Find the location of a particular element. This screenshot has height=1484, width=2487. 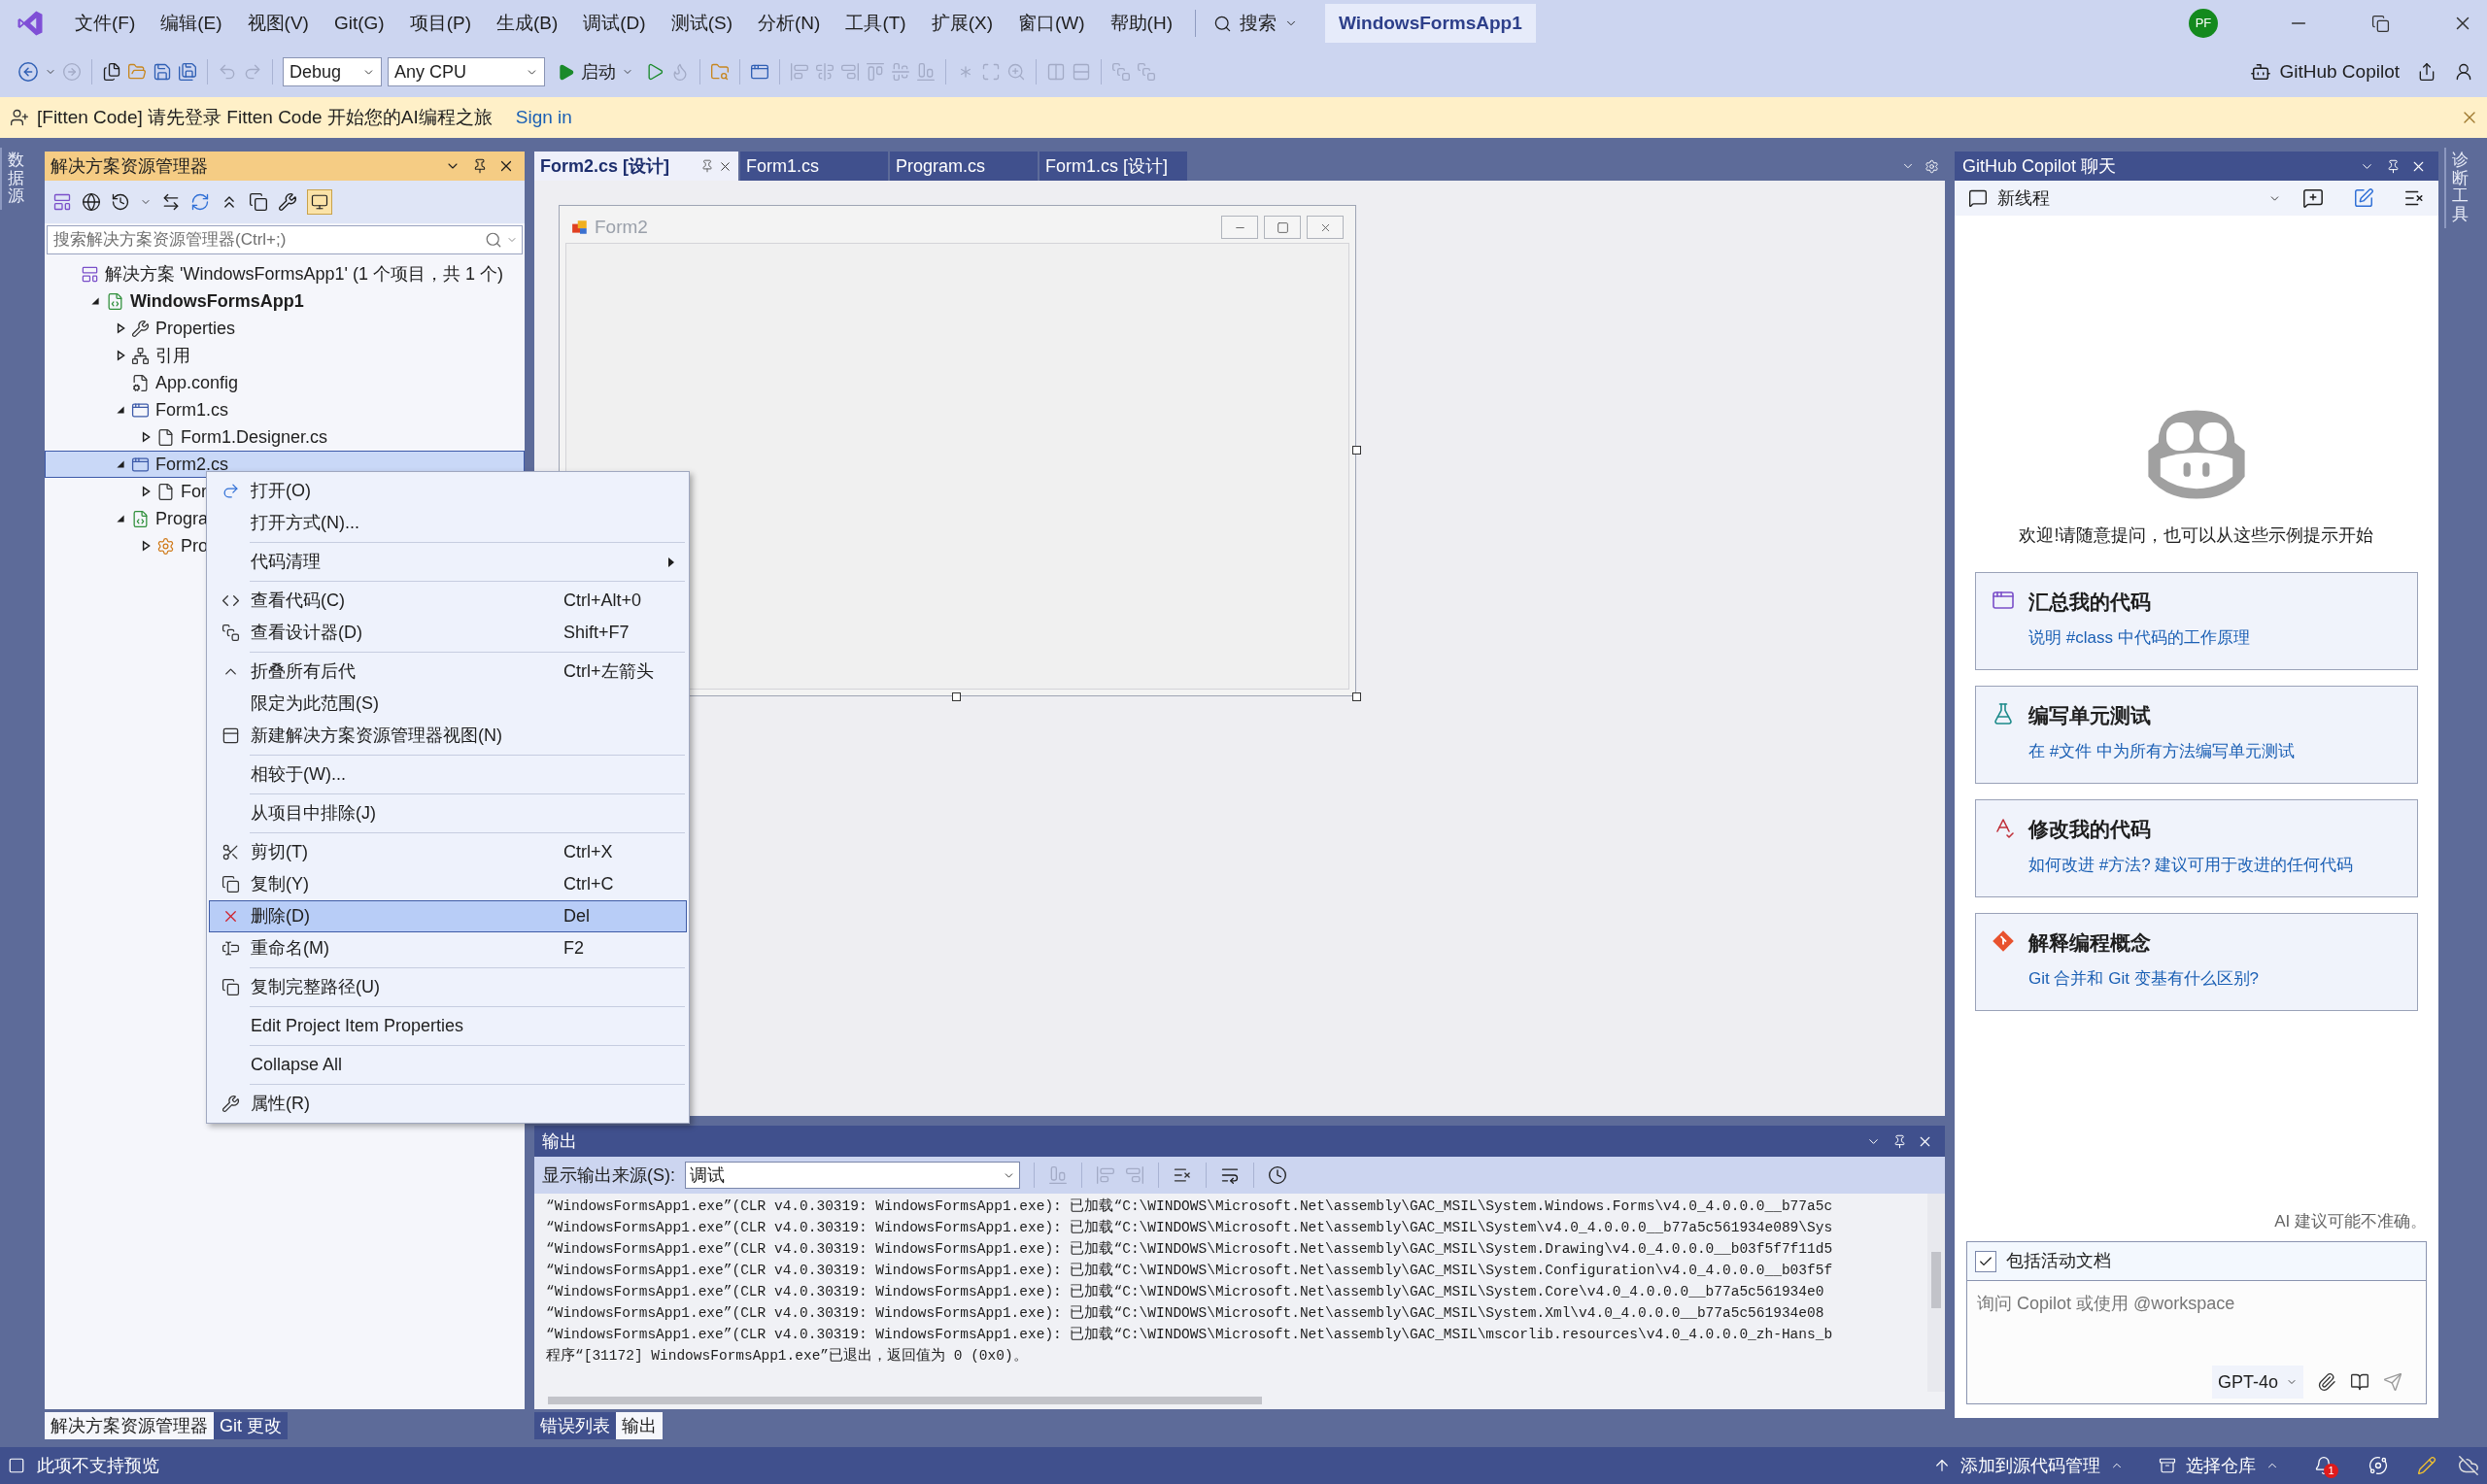

output-line: “WindowsFormsApp1.exe”(CLR v4.0.30319: WindowsFormsApp1.exe): 已加载“C:\WINDOWS\Microsoft.Net\assembly\GAC_MSIL\System.Core\v4.0_4.0.0.0__b77a5c561934e0 is located at coordinates (1185, 1291).